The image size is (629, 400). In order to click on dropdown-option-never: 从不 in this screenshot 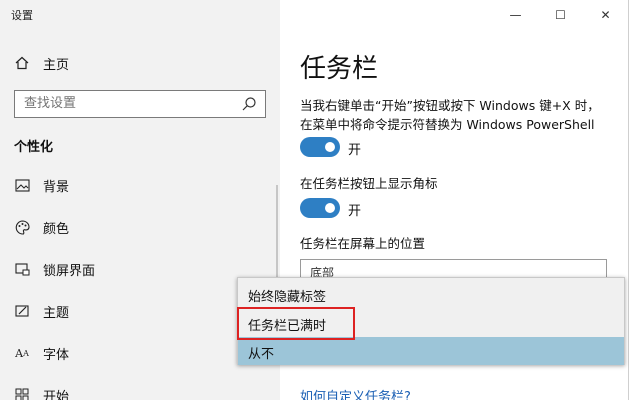, I will do `click(431, 351)`.